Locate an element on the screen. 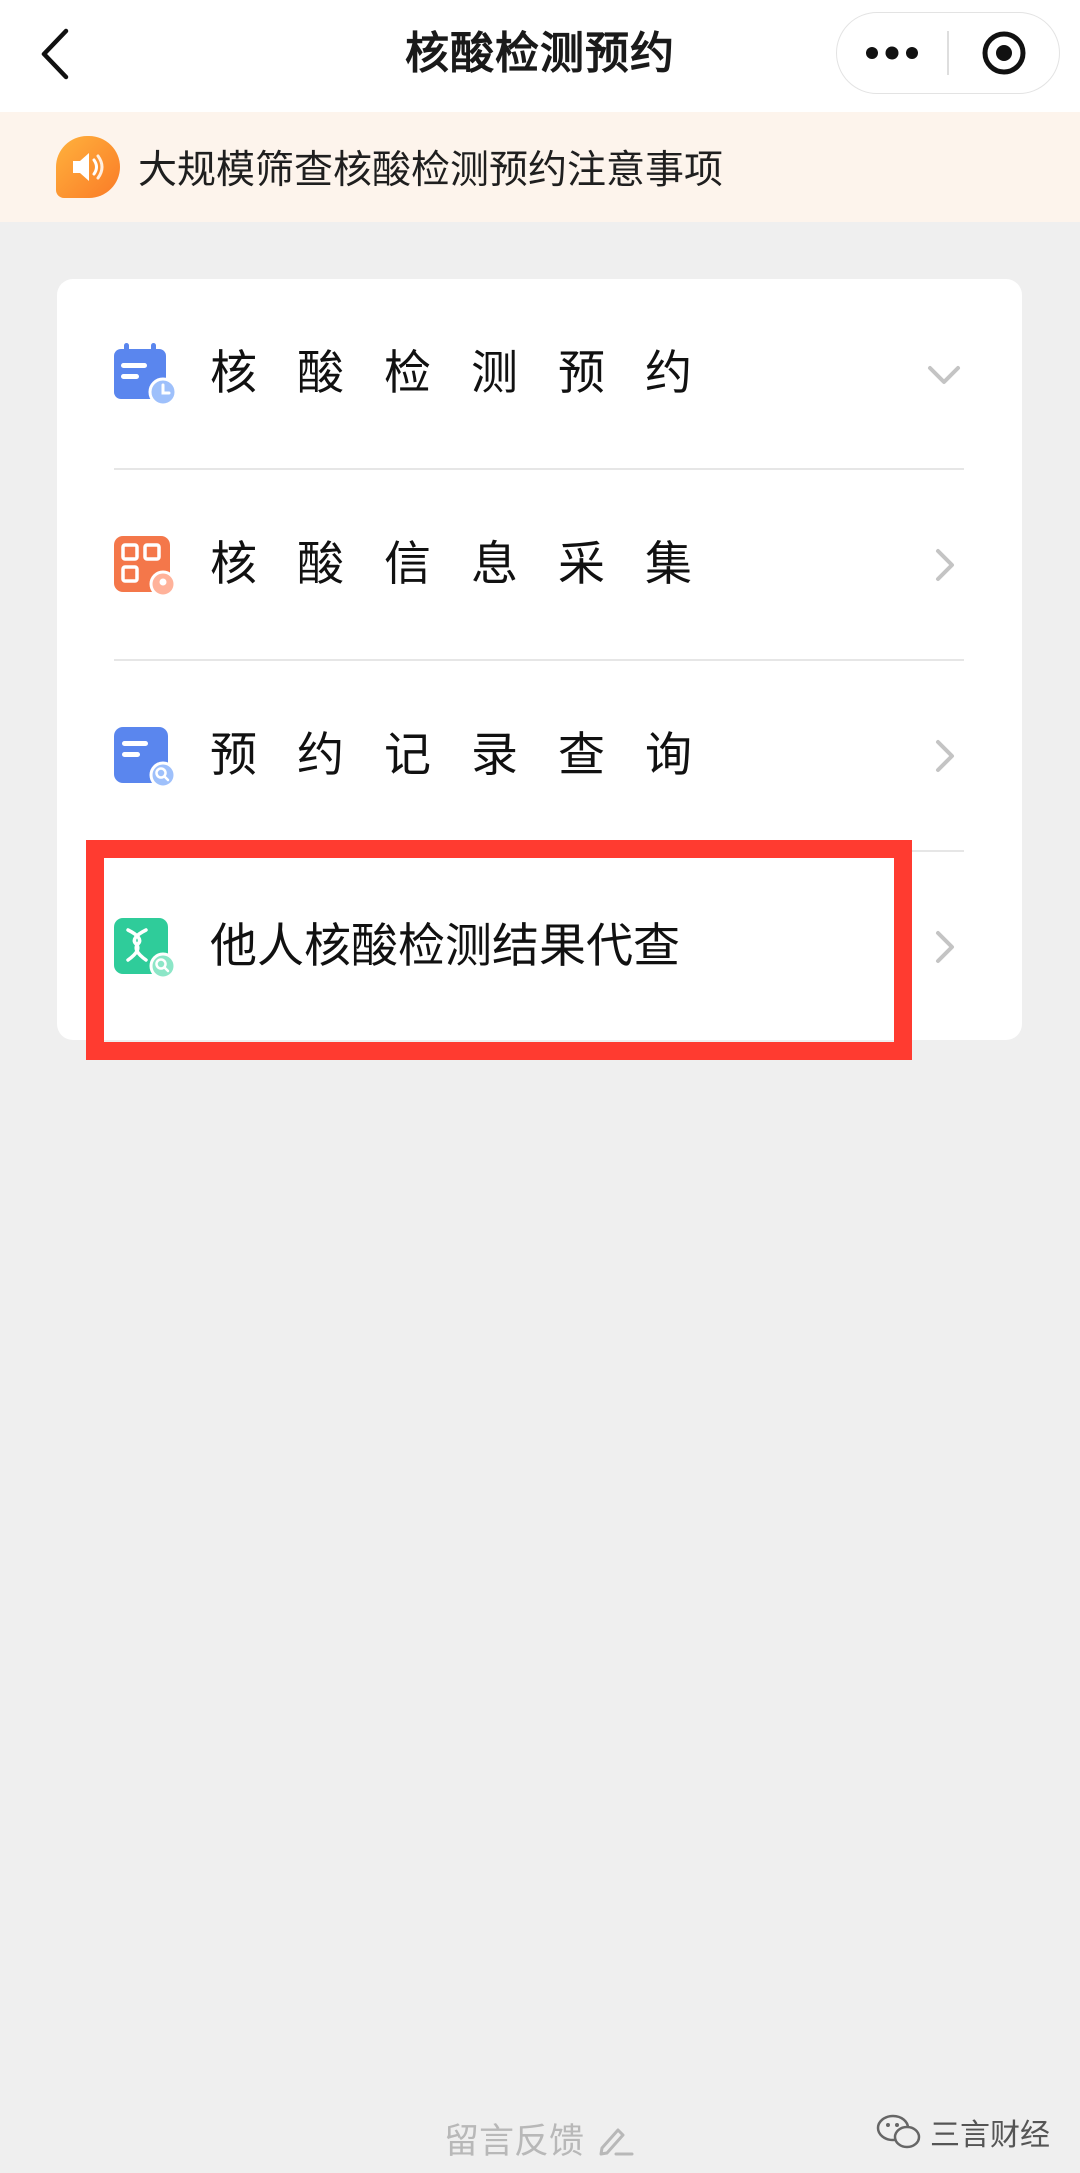 The width and height of the screenshot is (1080, 2173). highlight-annotation-box is located at coordinates (499, 950).